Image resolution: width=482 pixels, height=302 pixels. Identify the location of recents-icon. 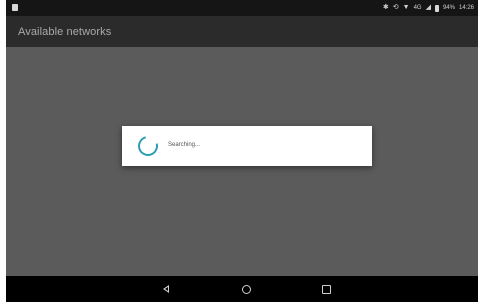
(326, 289).